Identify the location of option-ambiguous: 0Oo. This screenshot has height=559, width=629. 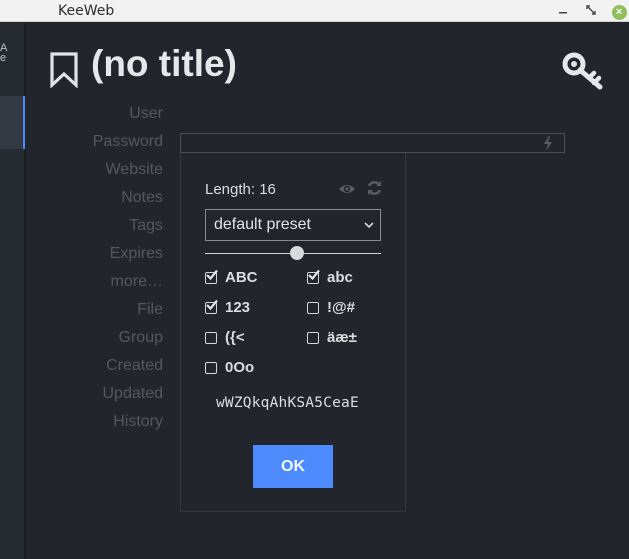
(250, 369).